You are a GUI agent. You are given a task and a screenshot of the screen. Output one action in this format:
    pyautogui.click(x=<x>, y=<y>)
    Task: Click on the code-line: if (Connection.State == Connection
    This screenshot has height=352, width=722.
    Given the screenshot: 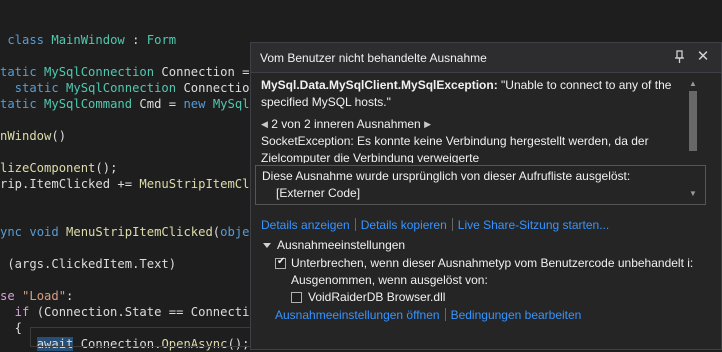 What is the action you would take?
    pyautogui.click(x=132, y=312)
    